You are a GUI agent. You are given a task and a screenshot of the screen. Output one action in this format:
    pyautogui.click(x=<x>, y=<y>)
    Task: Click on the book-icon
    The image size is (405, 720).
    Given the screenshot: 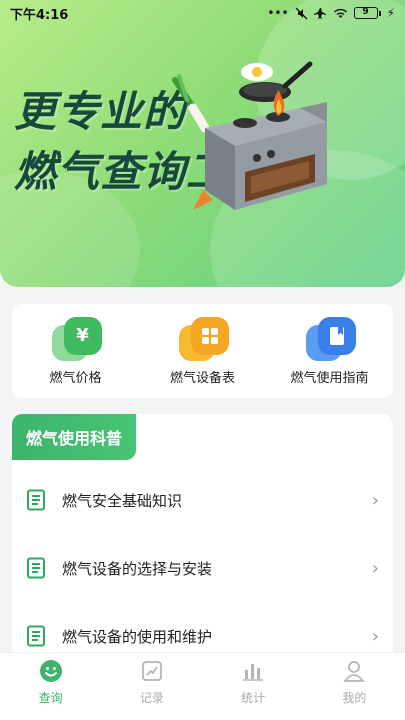 What is the action you would take?
    pyautogui.click(x=330, y=338)
    